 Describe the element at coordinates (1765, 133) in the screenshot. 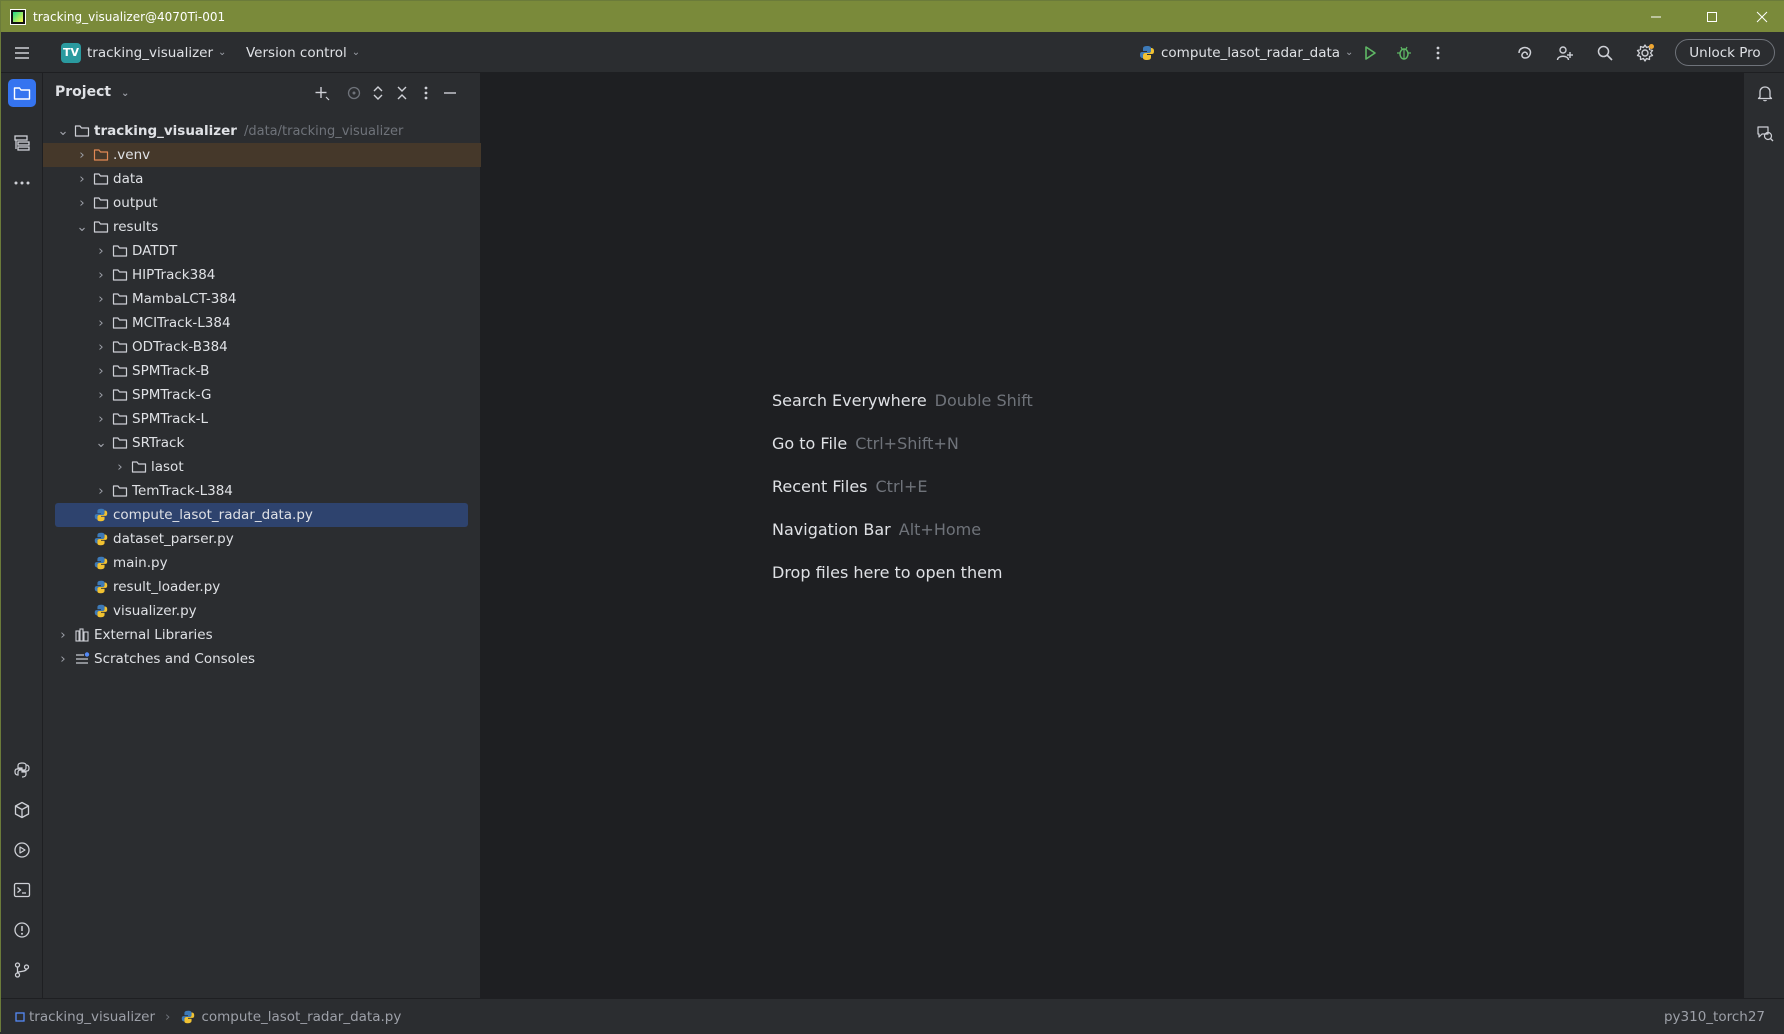

I see `ai-chat-button` at that location.